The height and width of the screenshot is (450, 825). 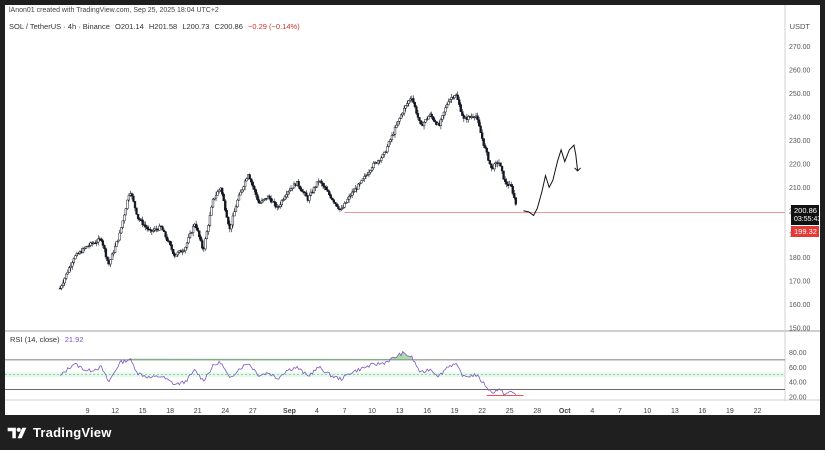 What do you see at coordinates (395, 374) in the screenshot?
I see `rsi-background` at bounding box center [395, 374].